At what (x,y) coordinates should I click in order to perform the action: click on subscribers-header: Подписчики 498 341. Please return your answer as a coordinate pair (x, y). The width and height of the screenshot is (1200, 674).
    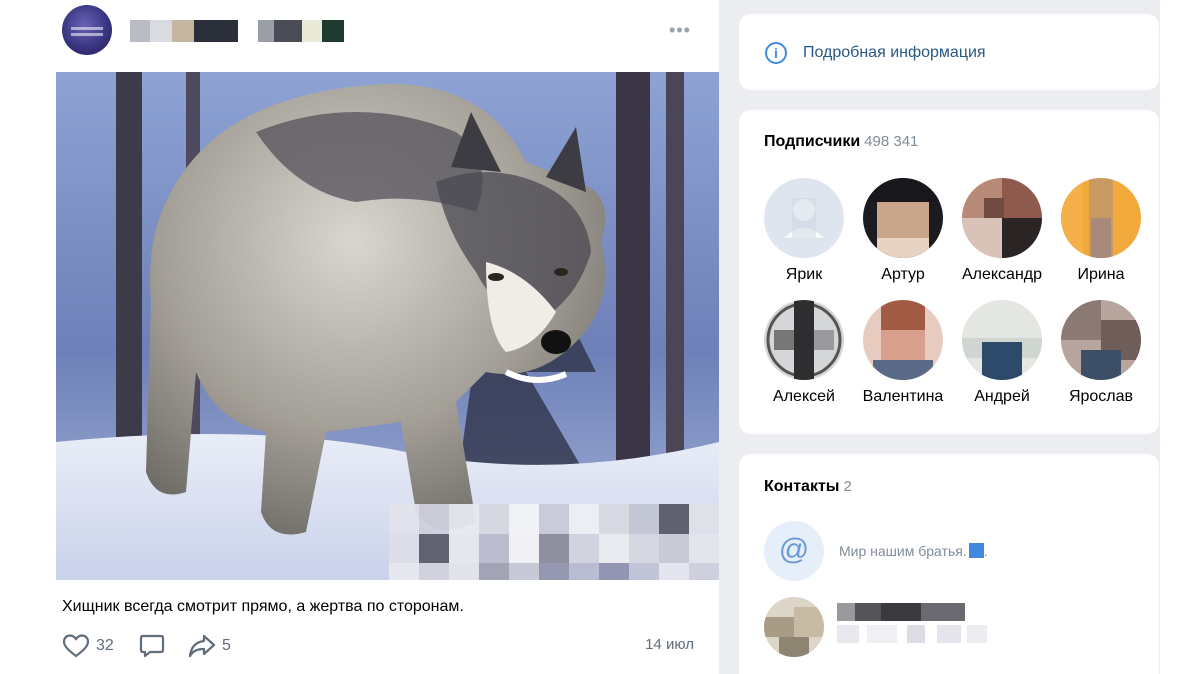
    Looking at the image, I should click on (841, 142).